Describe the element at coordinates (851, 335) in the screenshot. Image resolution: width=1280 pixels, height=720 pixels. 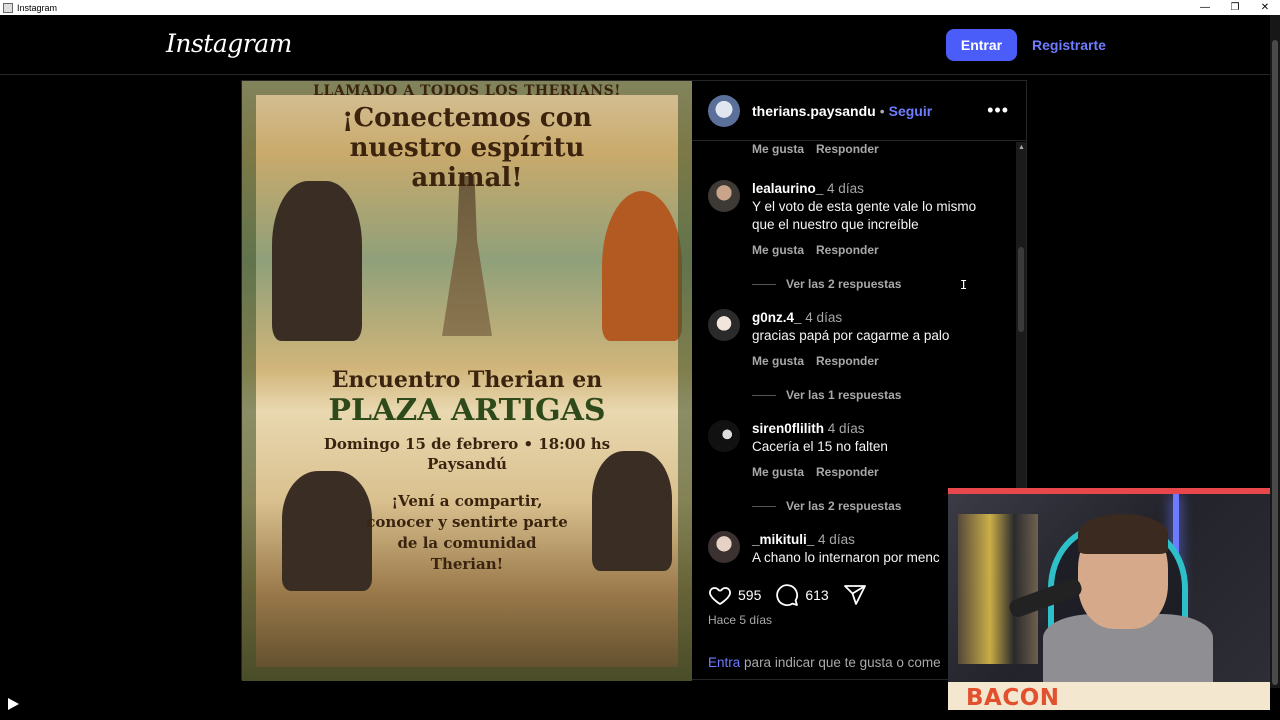
I see `comment-text: gracias papá por cagarme a palo` at that location.